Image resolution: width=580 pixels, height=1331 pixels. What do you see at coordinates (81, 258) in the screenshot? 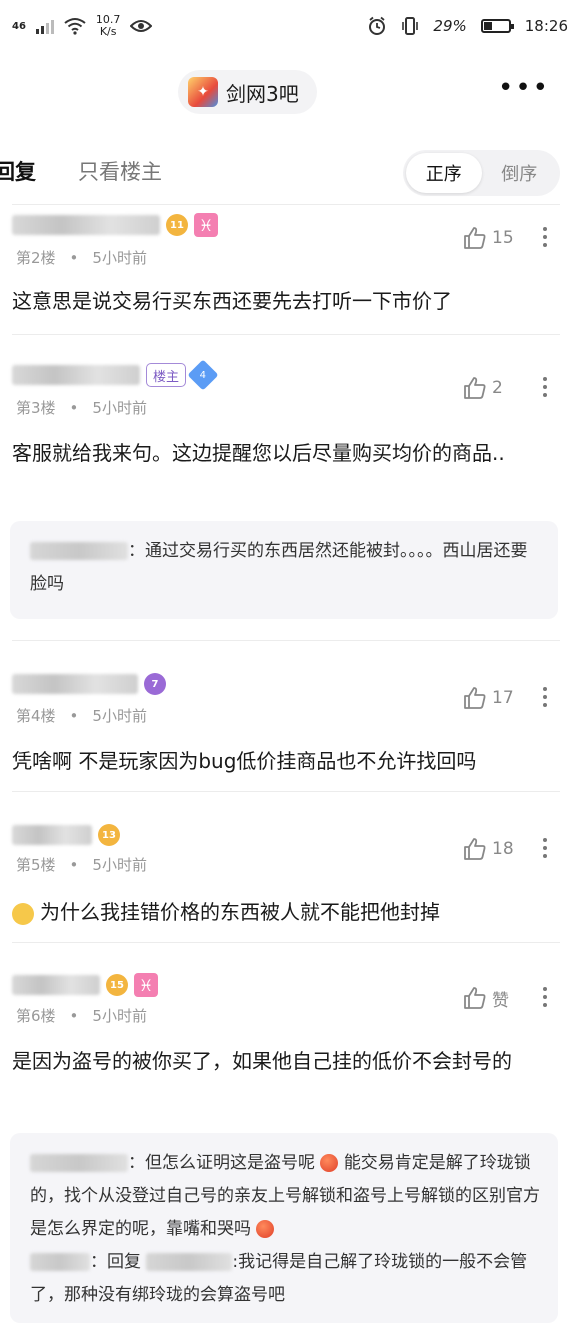
I see `post-meta: 第2楼 • 5小时前` at bounding box center [81, 258].